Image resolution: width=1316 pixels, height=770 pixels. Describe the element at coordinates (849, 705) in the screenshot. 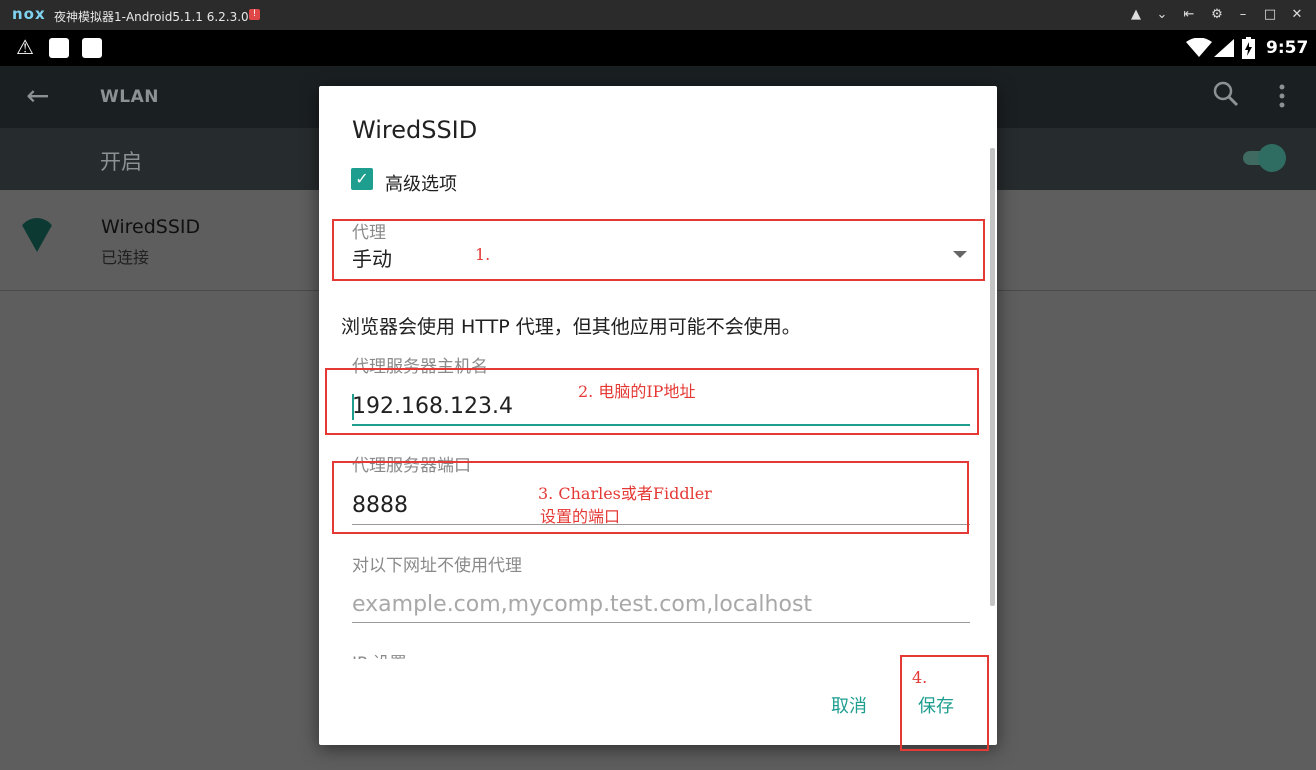

I see `cancel-button: 取消` at that location.